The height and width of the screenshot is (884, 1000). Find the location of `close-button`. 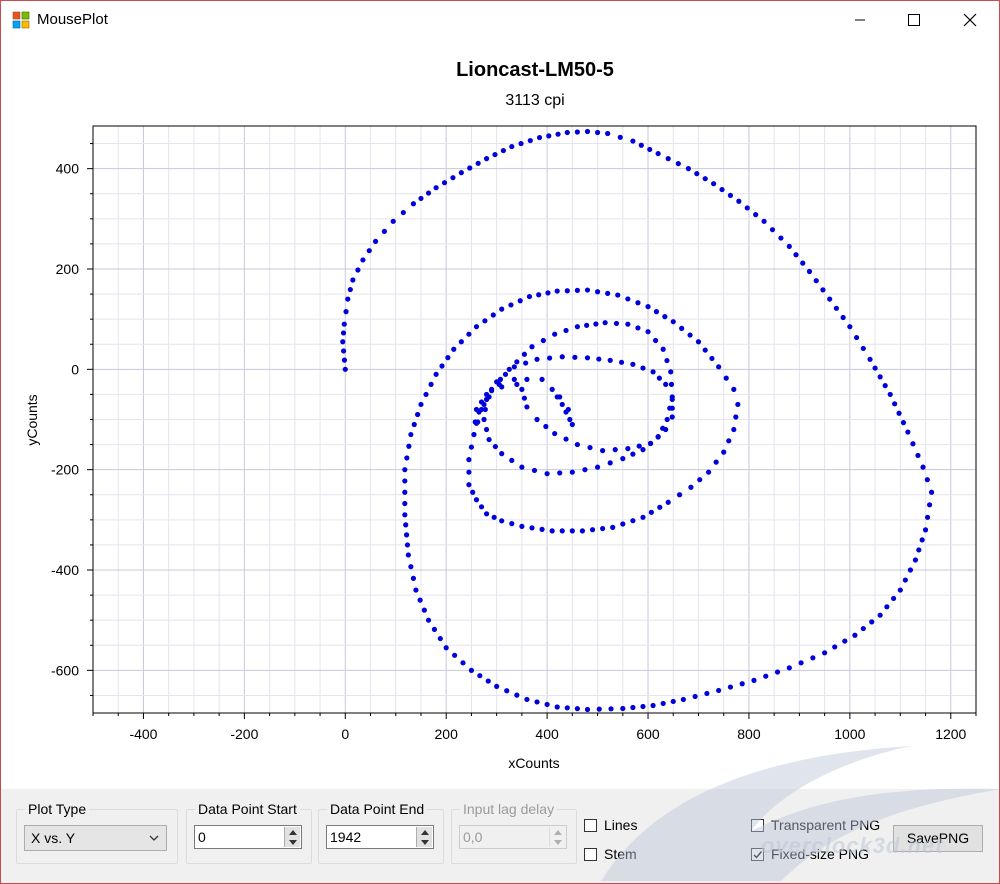

close-button is located at coordinates (970, 20).